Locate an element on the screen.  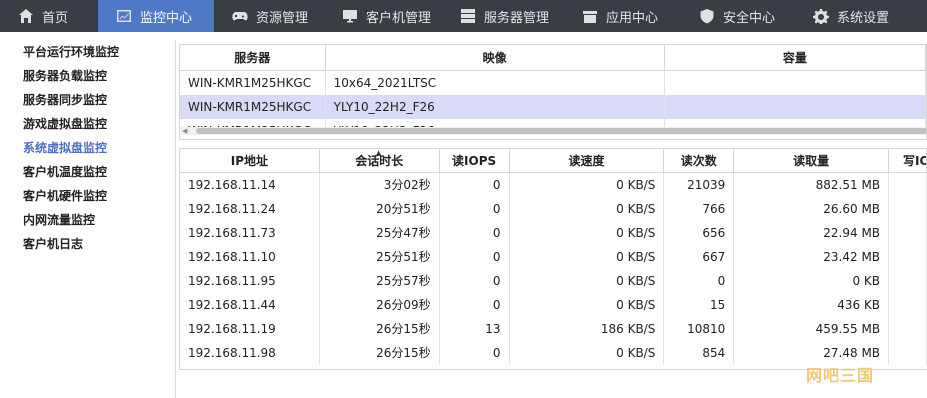
cell-read-amount: 0 KB is located at coordinates (812, 281).